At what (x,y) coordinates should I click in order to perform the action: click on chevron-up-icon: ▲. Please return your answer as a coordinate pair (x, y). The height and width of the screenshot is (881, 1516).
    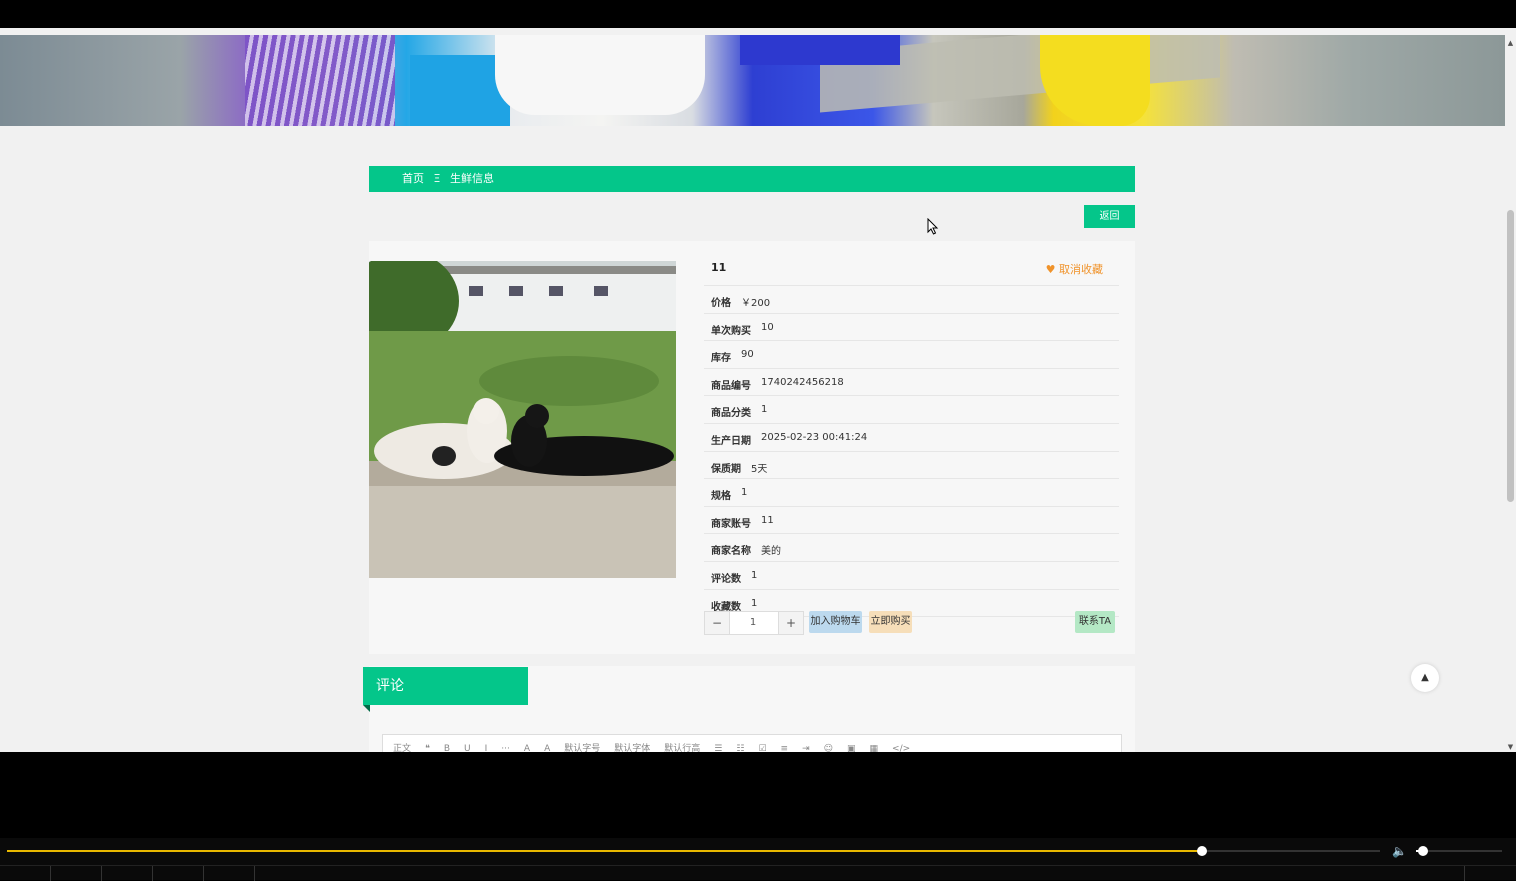
    Looking at the image, I should click on (1425, 677).